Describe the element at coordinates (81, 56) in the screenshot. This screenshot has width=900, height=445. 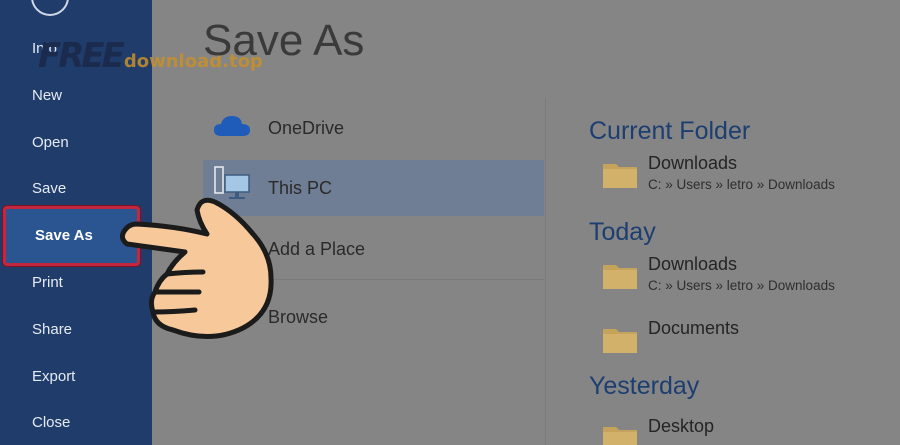
I see `watermark-prefix: FREE` at that location.